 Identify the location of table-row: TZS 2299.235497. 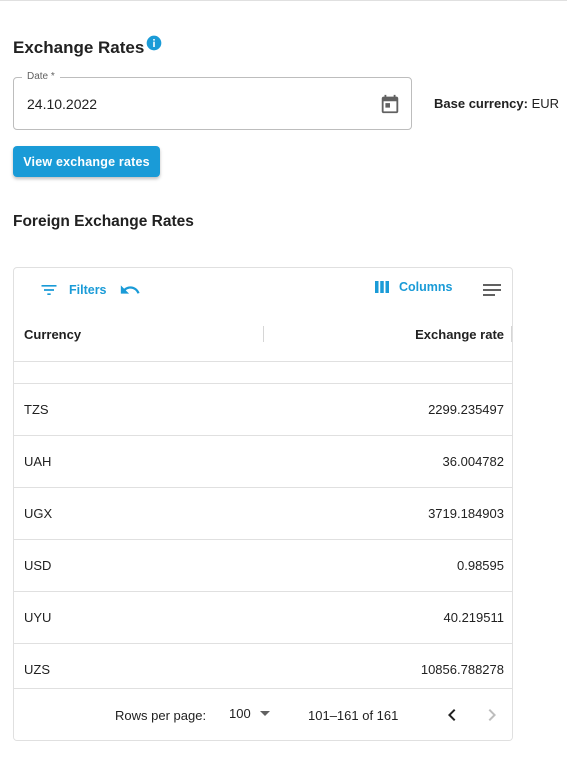
(263, 410).